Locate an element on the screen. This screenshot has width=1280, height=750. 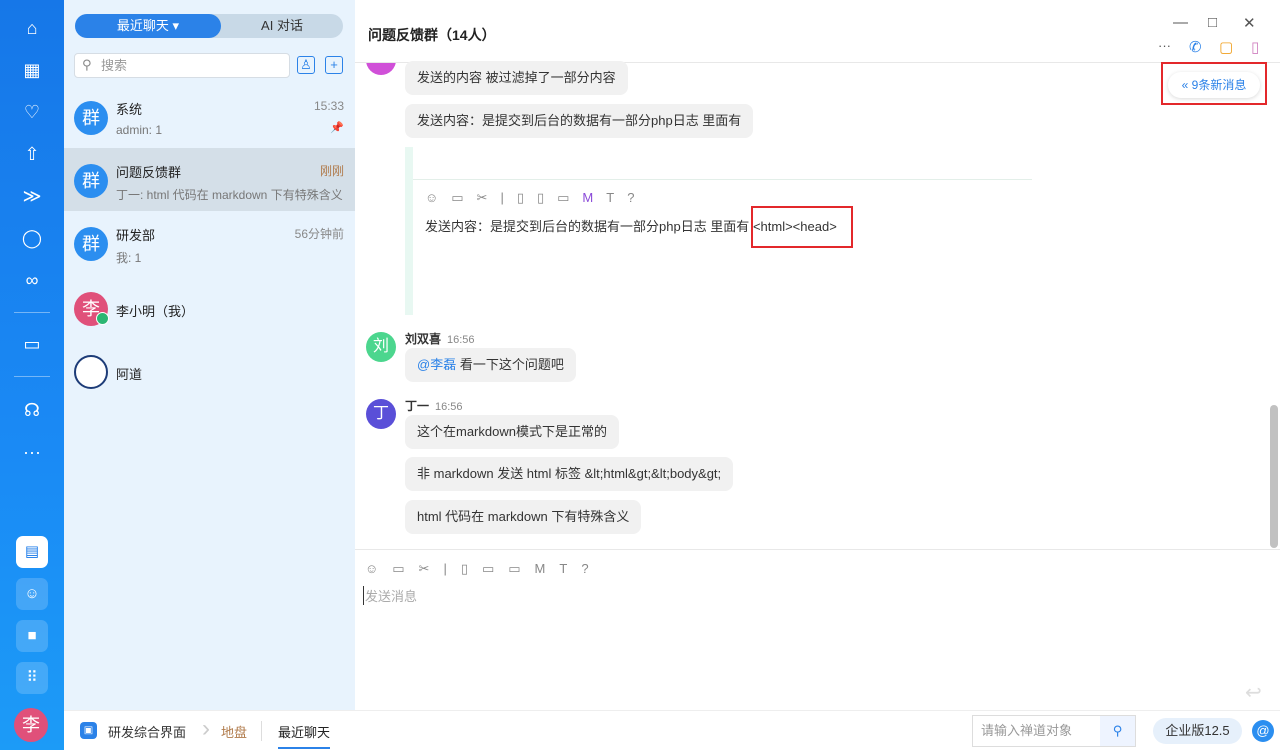
input-toolbar: ☺▭✂|▯▭▭MT? is located at coordinates (484, 569).